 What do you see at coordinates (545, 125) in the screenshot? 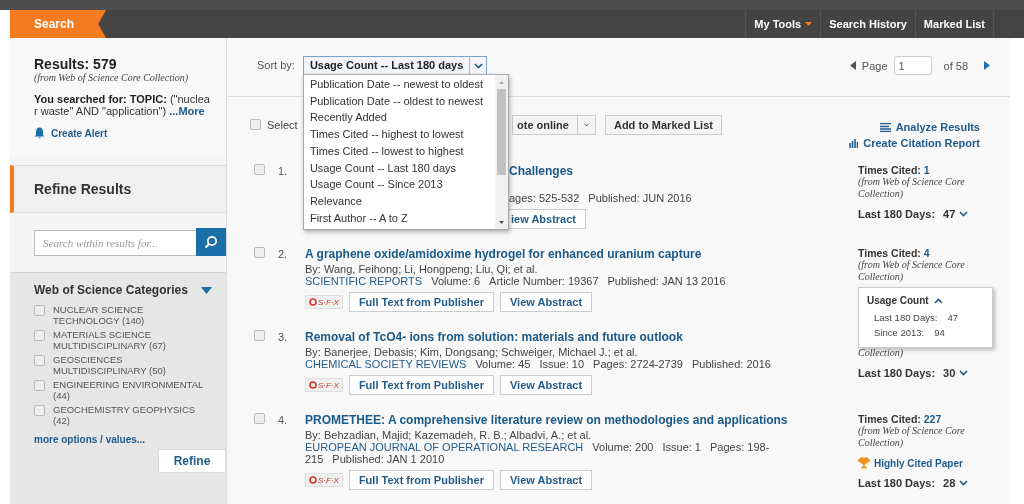
I see `export-button: ote online` at bounding box center [545, 125].